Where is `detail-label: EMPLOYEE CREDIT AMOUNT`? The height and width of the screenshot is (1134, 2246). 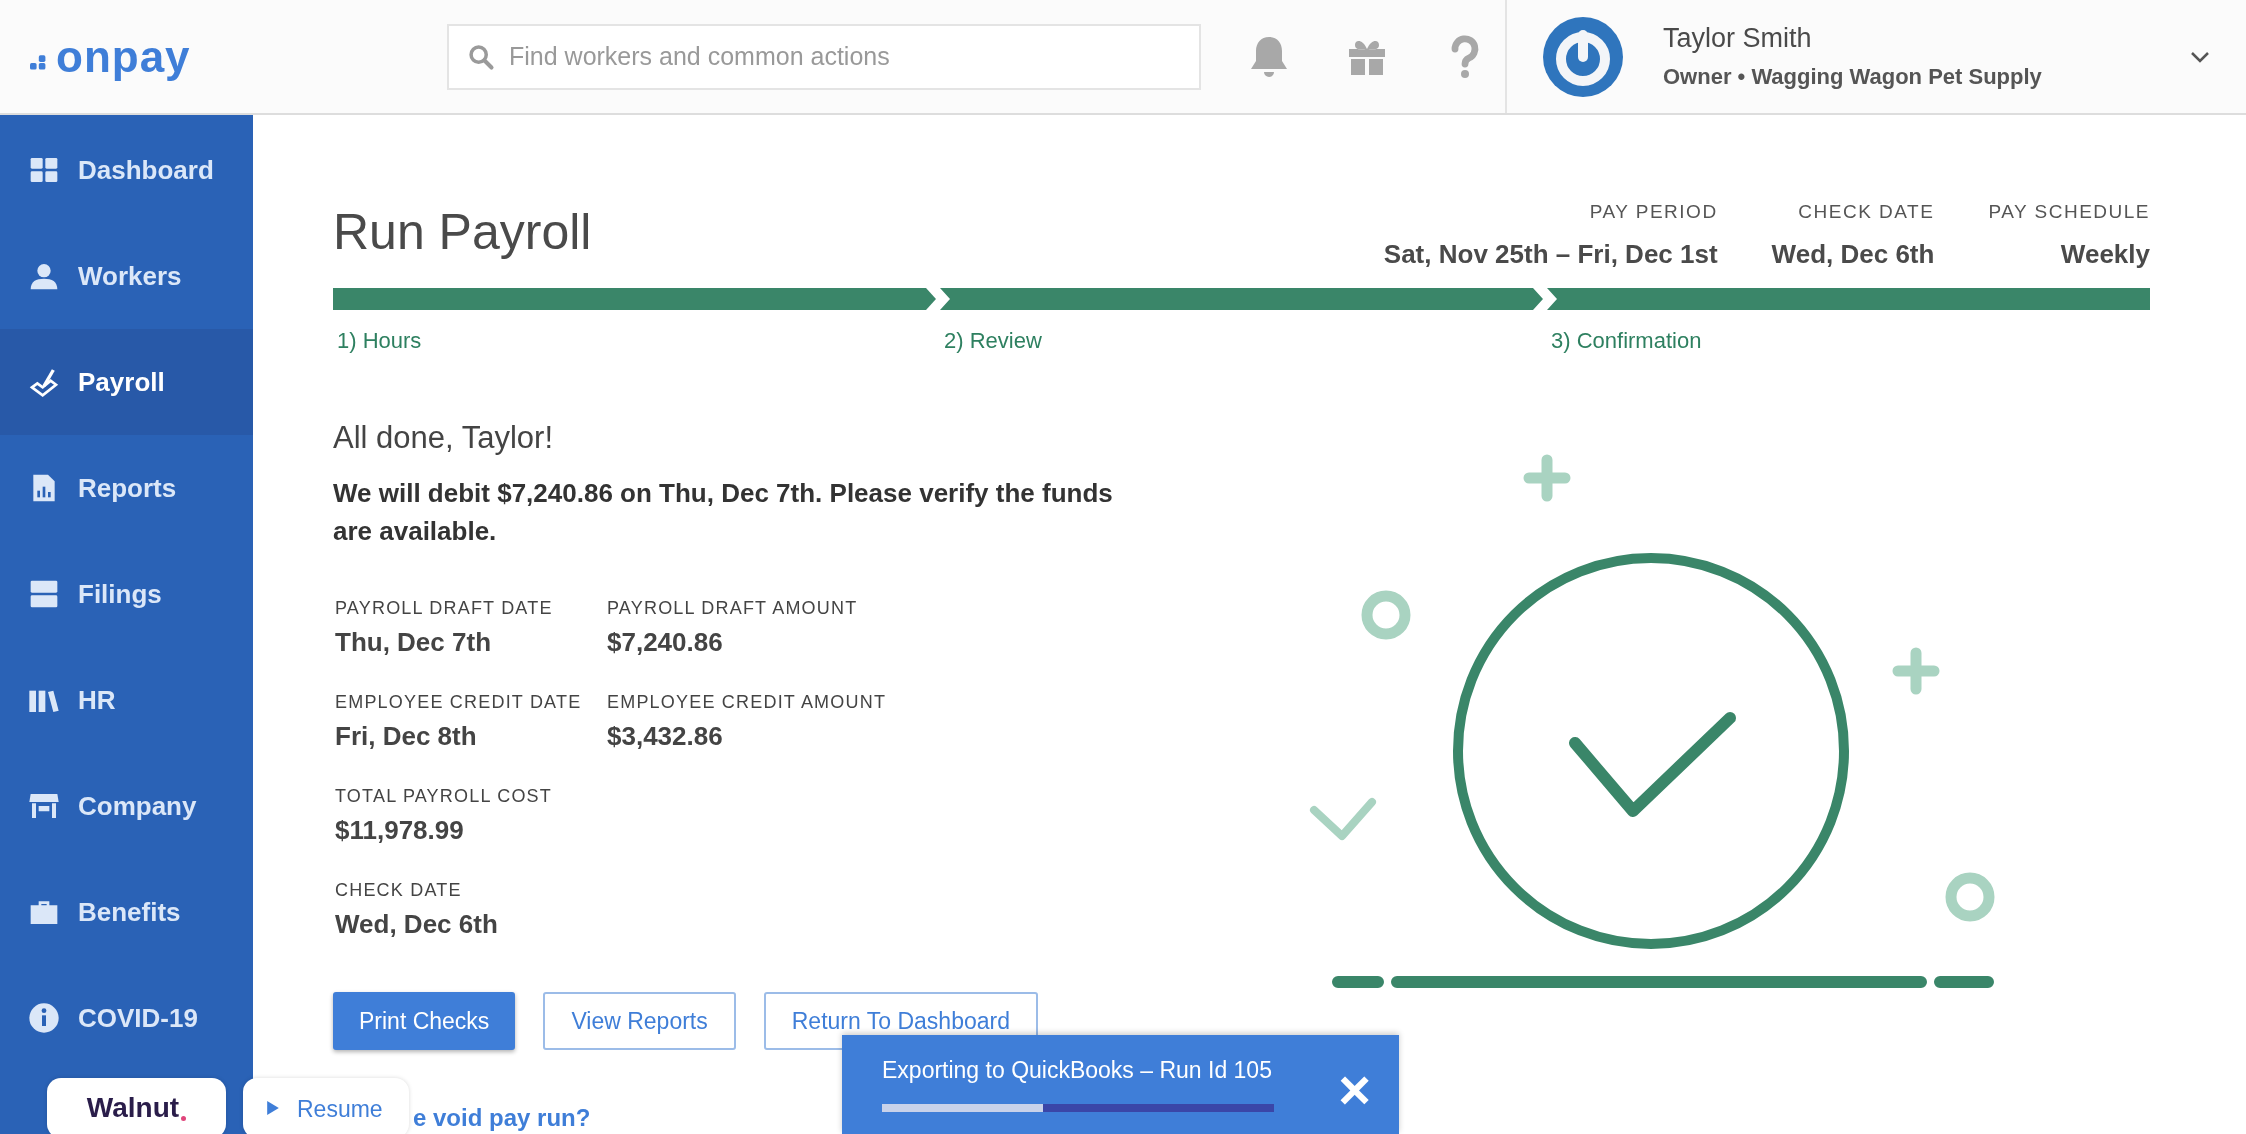 detail-label: EMPLOYEE CREDIT AMOUNT is located at coordinates (747, 702).